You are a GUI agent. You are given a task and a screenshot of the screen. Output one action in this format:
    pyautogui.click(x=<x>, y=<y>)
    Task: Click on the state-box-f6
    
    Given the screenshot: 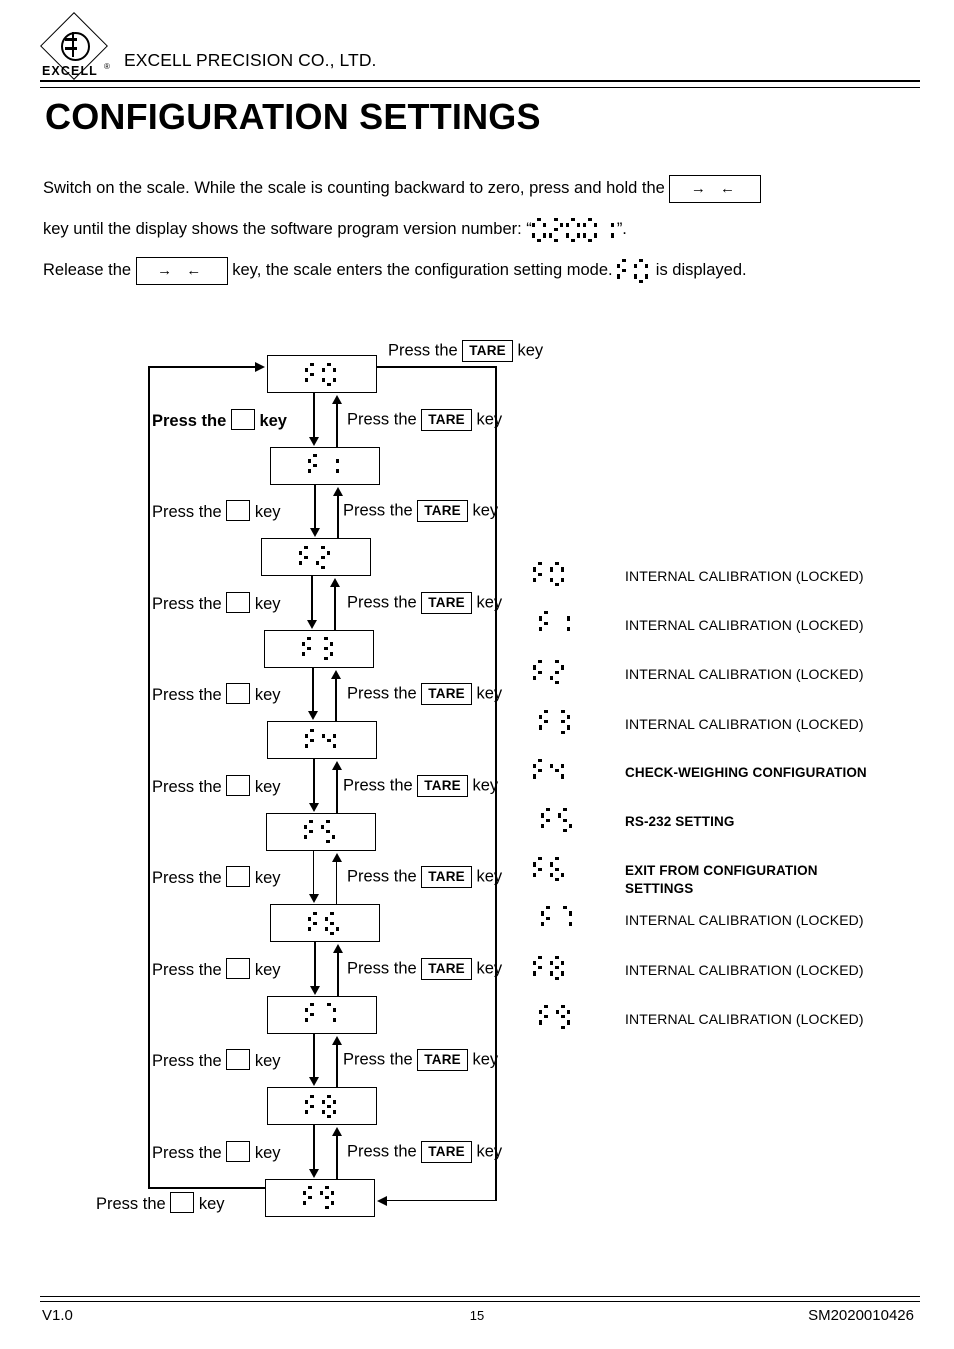 What is the action you would take?
    pyautogui.click(x=325, y=923)
    